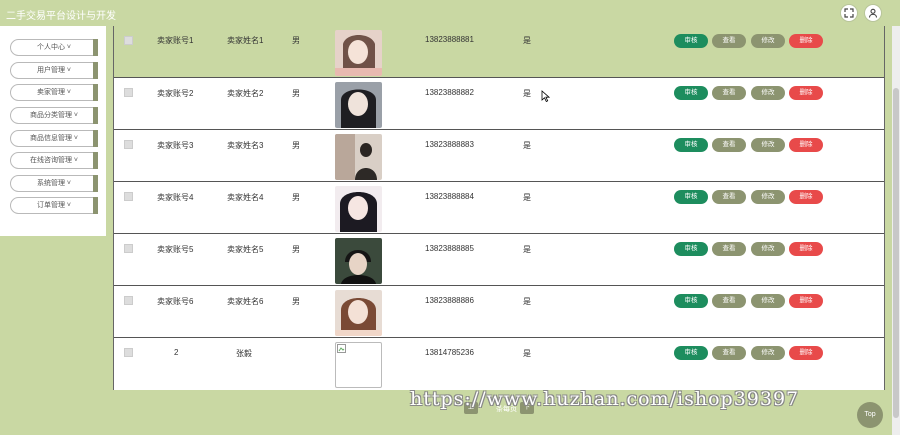 This screenshot has height=435, width=900. I want to click on sidebar-item-consultation-management: 在线咨询管理 ˅, so click(54, 160).